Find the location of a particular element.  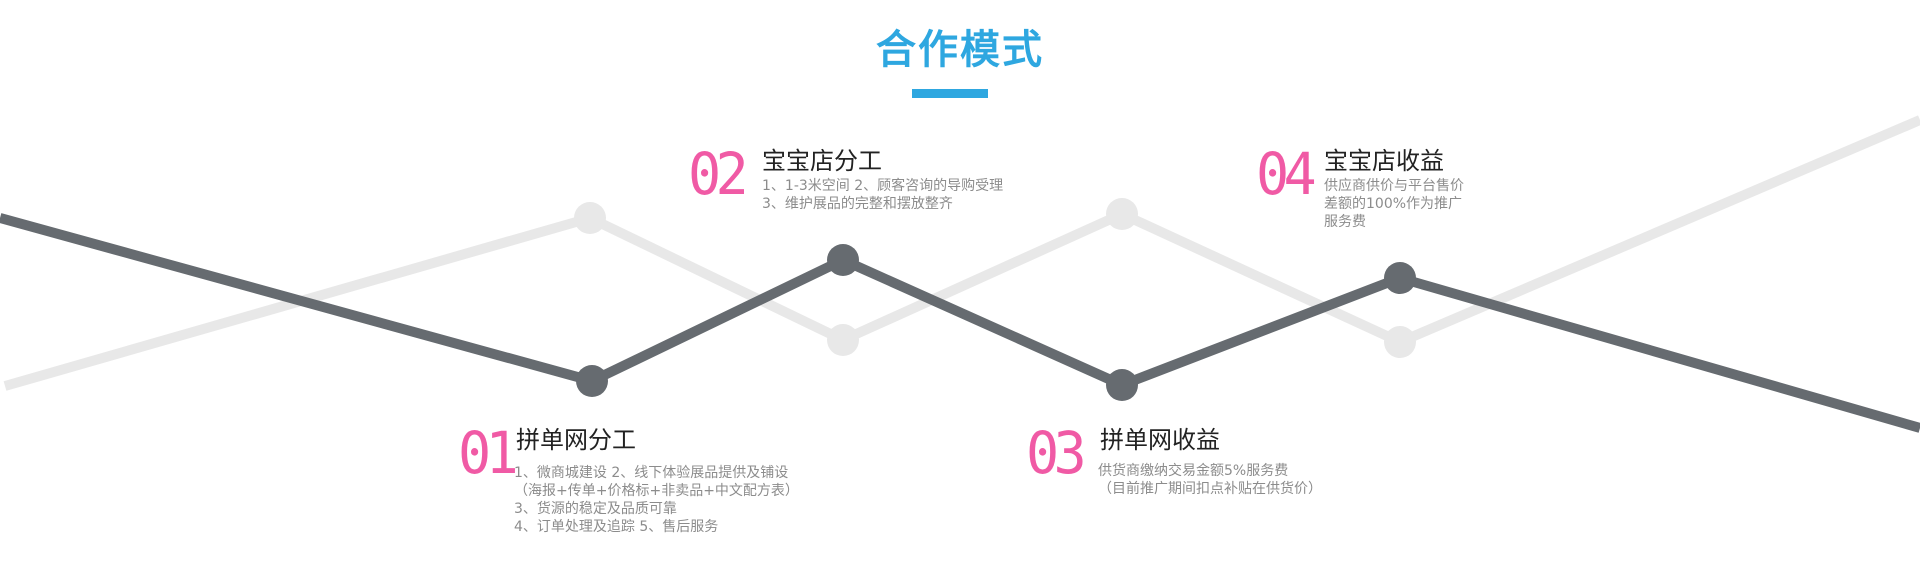

step-02-description: 1、1-3米空间 2、顾客咨询的导购受理 3、维护展品的完整和摆放整齐 is located at coordinates (882, 195).